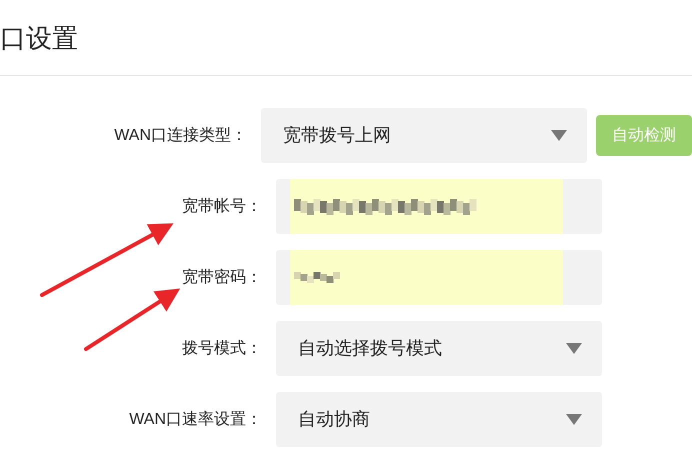 The width and height of the screenshot is (692, 455). What do you see at coordinates (439, 419) in the screenshot?
I see `dropdown: 自动协商` at bounding box center [439, 419].